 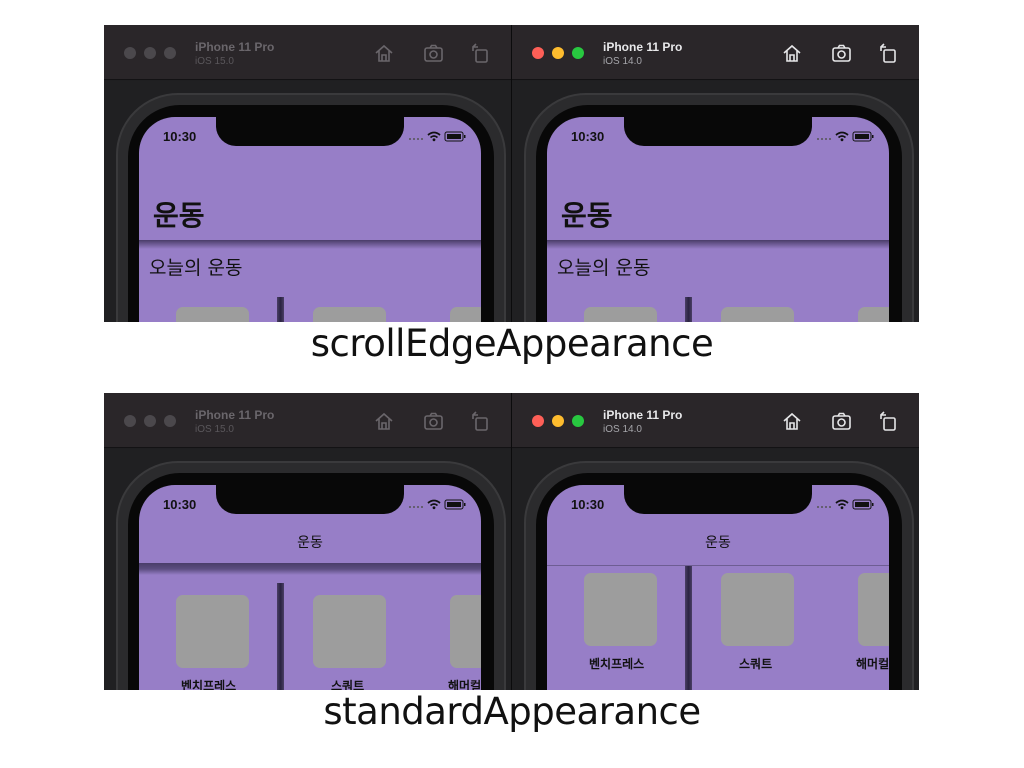 What do you see at coordinates (512, 711) in the screenshot?
I see `caption-standard: standardAppearance` at bounding box center [512, 711].